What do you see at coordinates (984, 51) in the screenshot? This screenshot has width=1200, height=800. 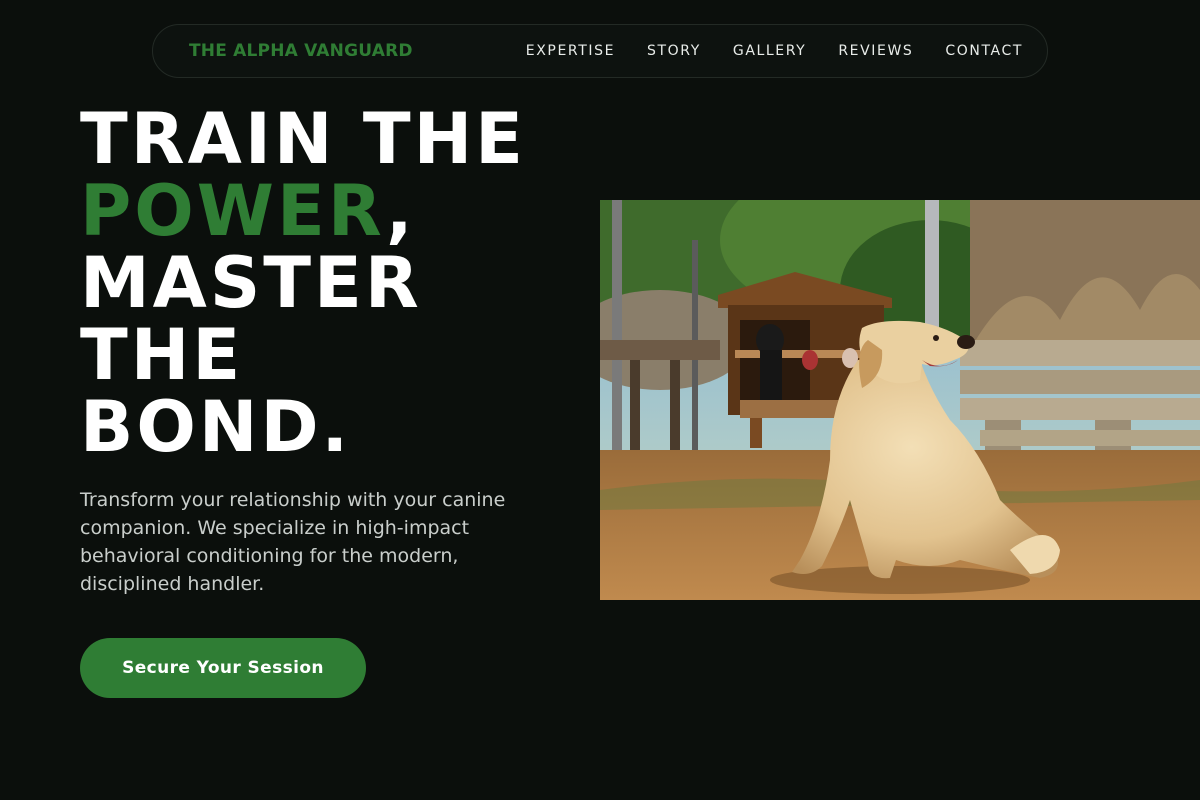 I see `nav-link-contact: CONTACT` at bounding box center [984, 51].